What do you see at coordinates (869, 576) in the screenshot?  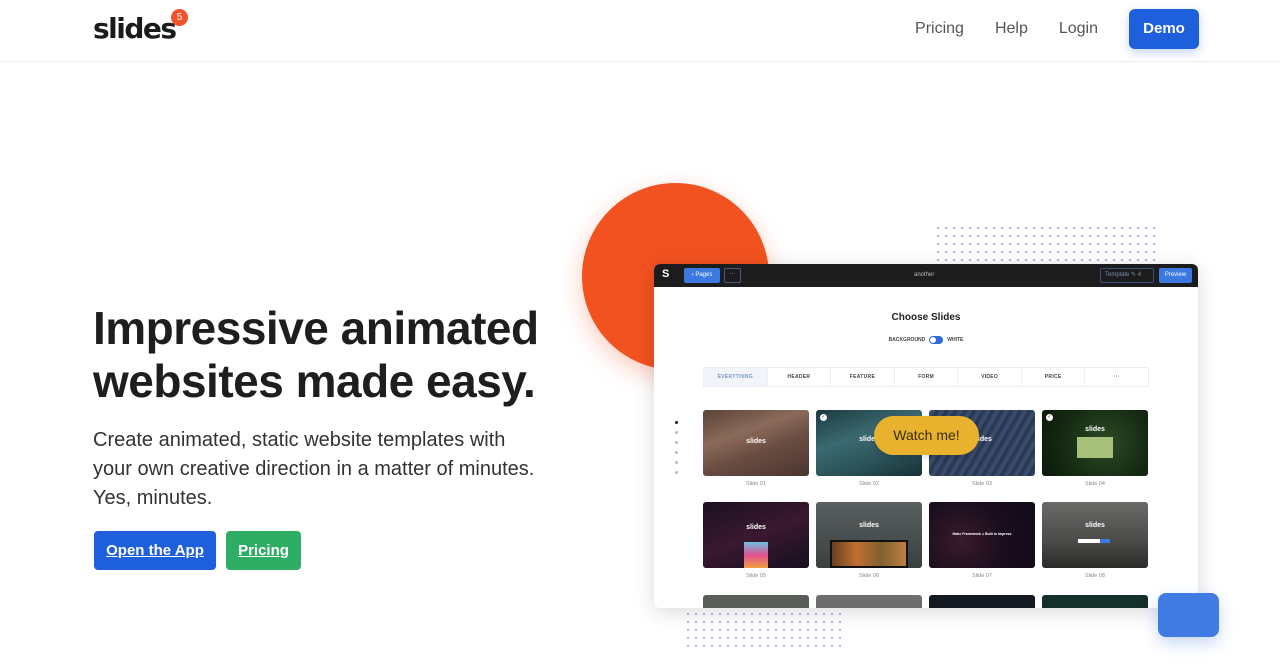 I see `slide-label: Slide 06` at bounding box center [869, 576].